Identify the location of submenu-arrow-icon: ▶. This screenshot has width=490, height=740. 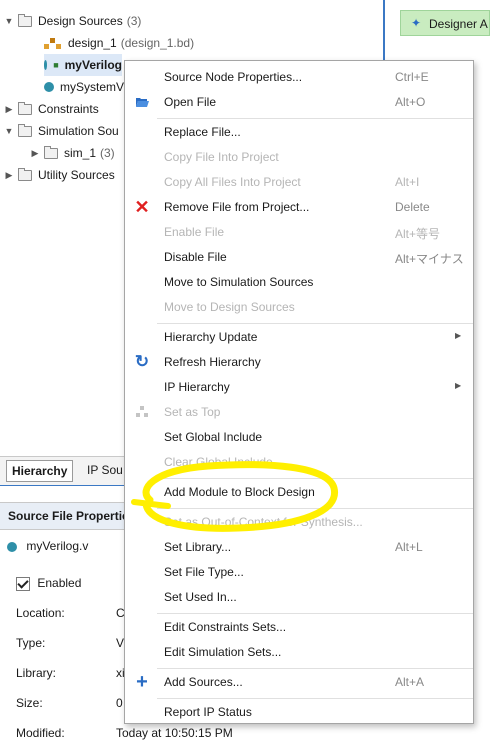
(458, 335).